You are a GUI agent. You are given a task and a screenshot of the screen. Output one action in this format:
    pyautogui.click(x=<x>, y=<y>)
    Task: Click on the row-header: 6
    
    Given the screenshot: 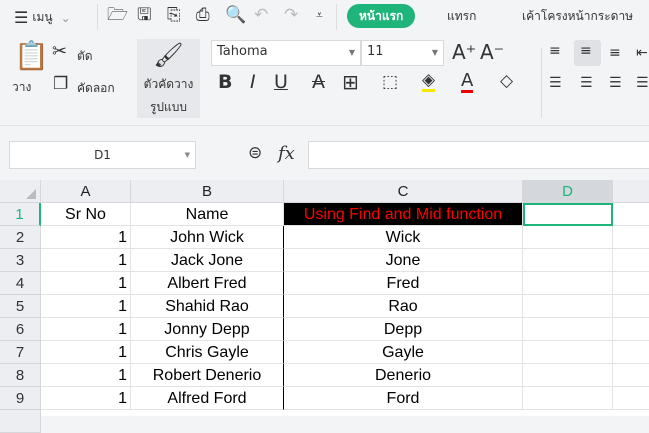 What is the action you would take?
    pyautogui.click(x=20, y=329)
    